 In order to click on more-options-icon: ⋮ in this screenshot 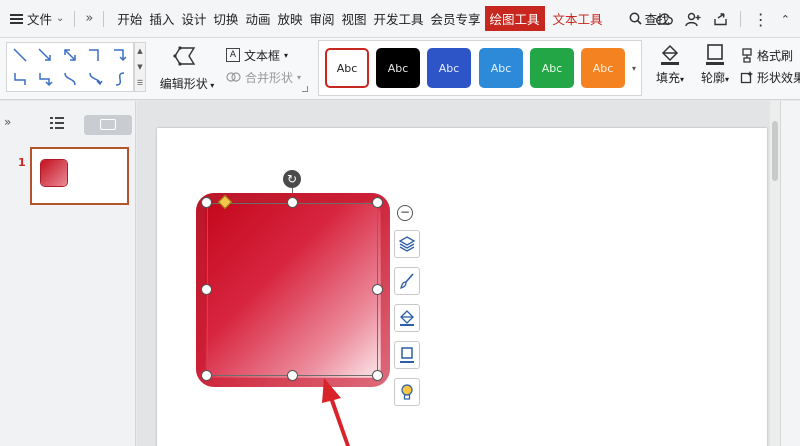, I will do `click(761, 19)`.